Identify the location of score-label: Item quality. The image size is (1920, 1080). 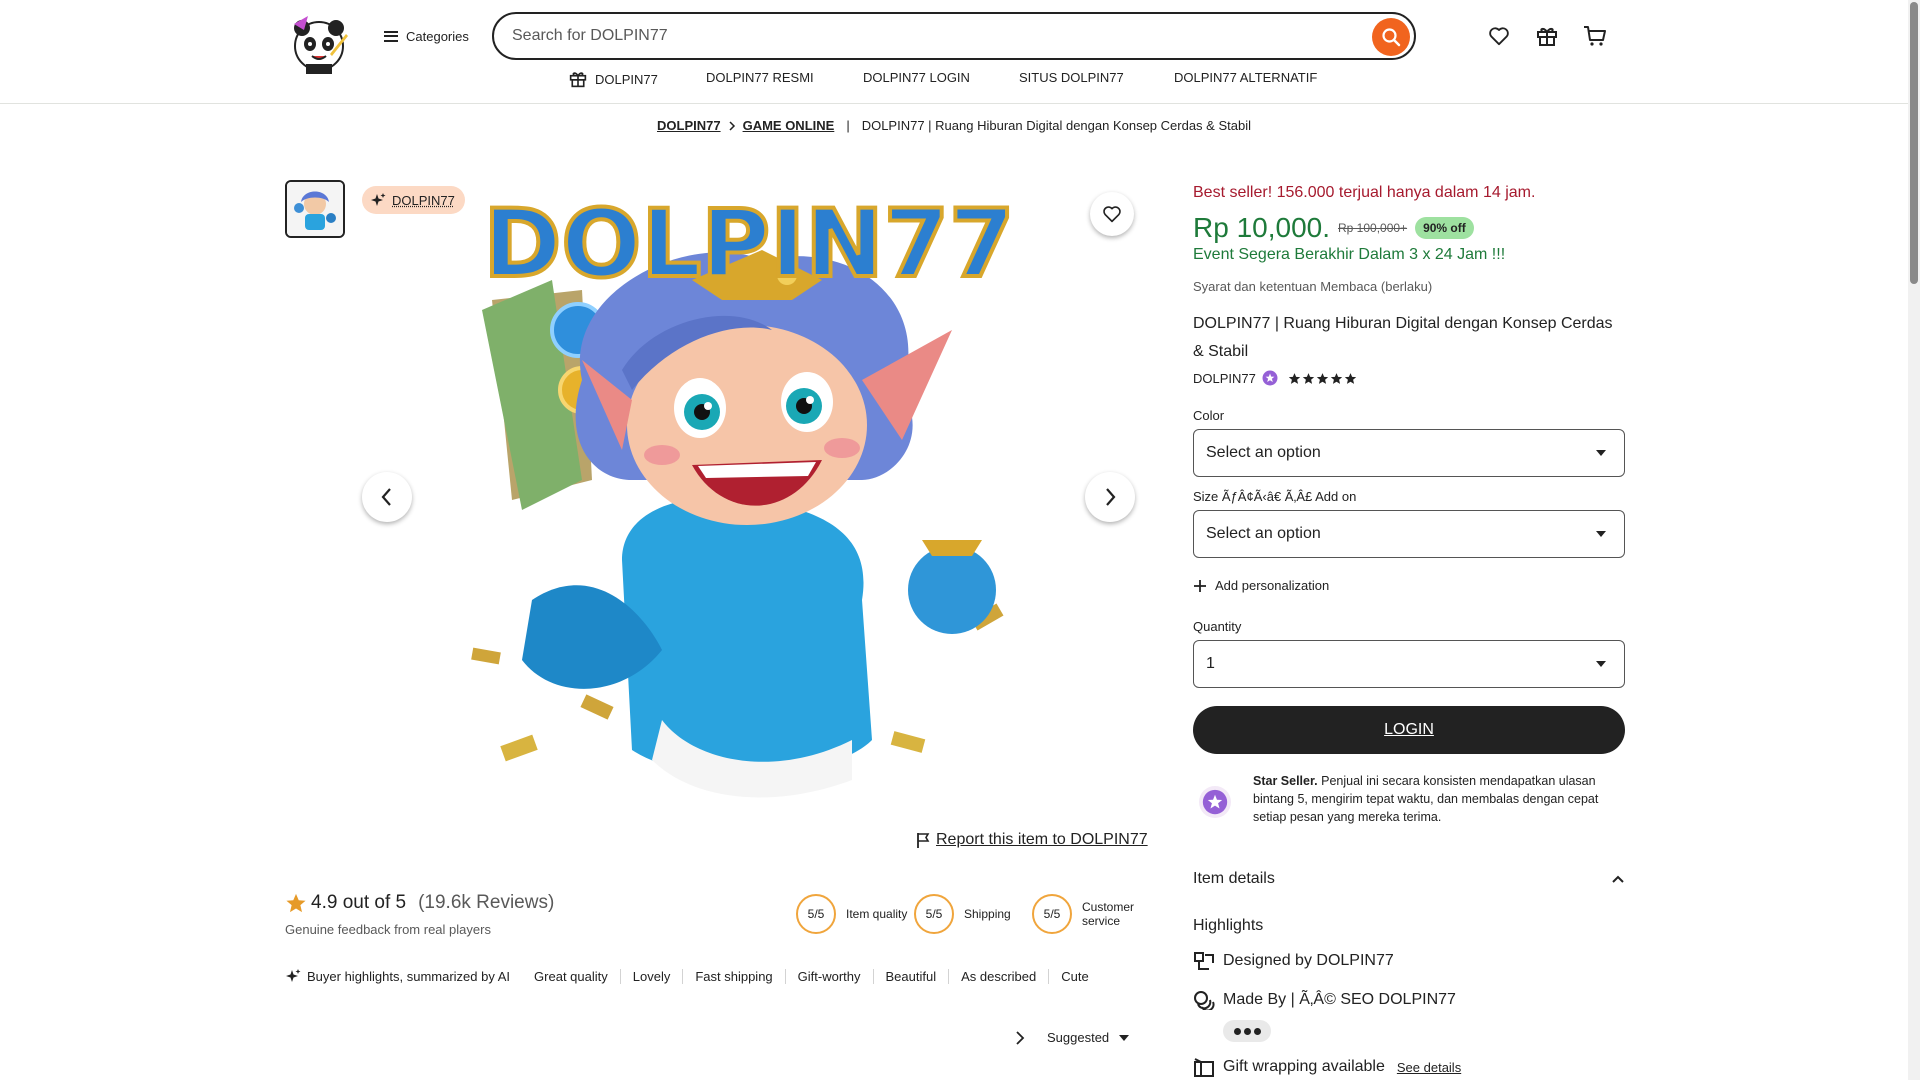
(877, 914).